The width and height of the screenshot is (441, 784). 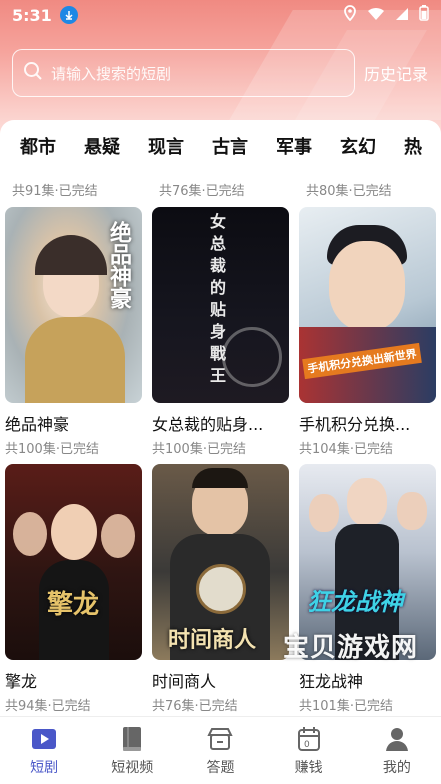 What do you see at coordinates (73, 605) in the screenshot?
I see `poster-title: 擎龙` at bounding box center [73, 605].